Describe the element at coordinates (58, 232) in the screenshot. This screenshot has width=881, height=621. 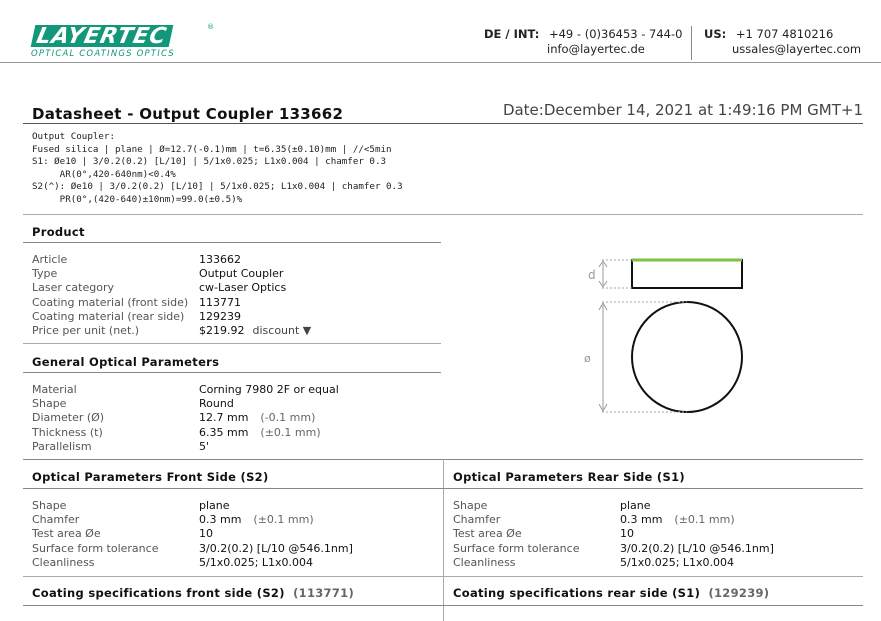
I see `section-title-product: Product` at that location.